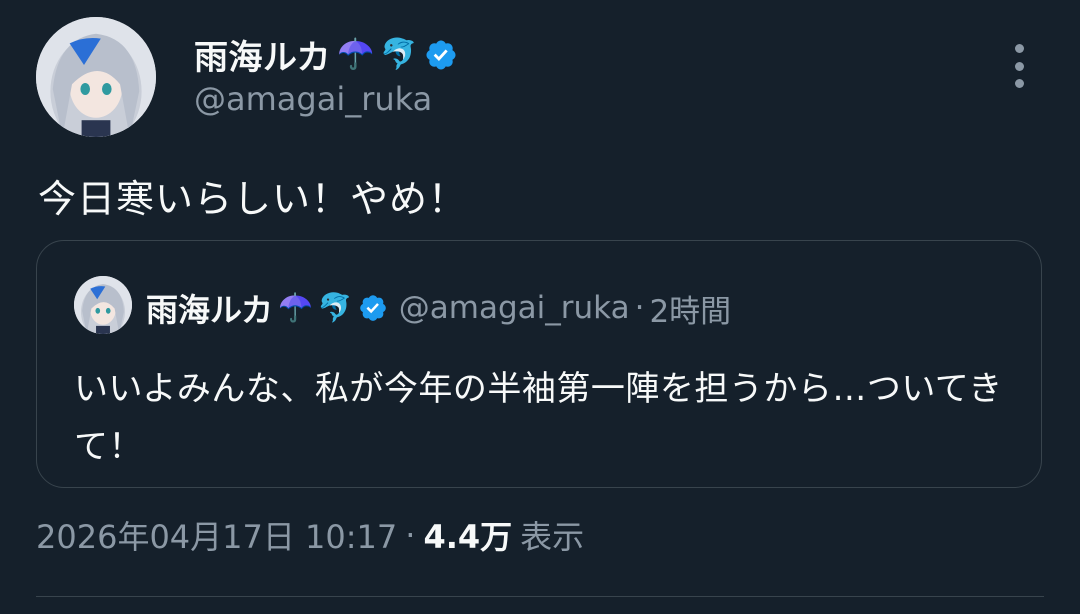 This screenshot has width=1080, height=614. Describe the element at coordinates (210, 310) in the screenshot. I see `quoted-display-name: 雨海ルカ` at that location.